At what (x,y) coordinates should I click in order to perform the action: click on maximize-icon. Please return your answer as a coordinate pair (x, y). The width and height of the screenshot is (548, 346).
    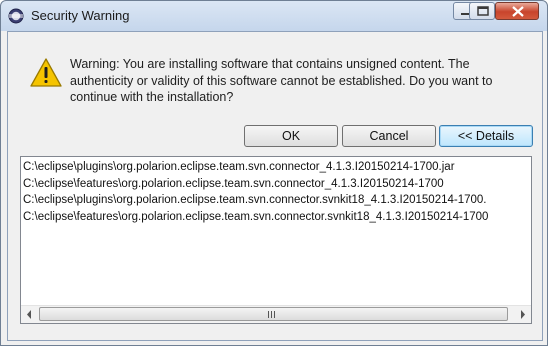
    Looking at the image, I should click on (483, 11).